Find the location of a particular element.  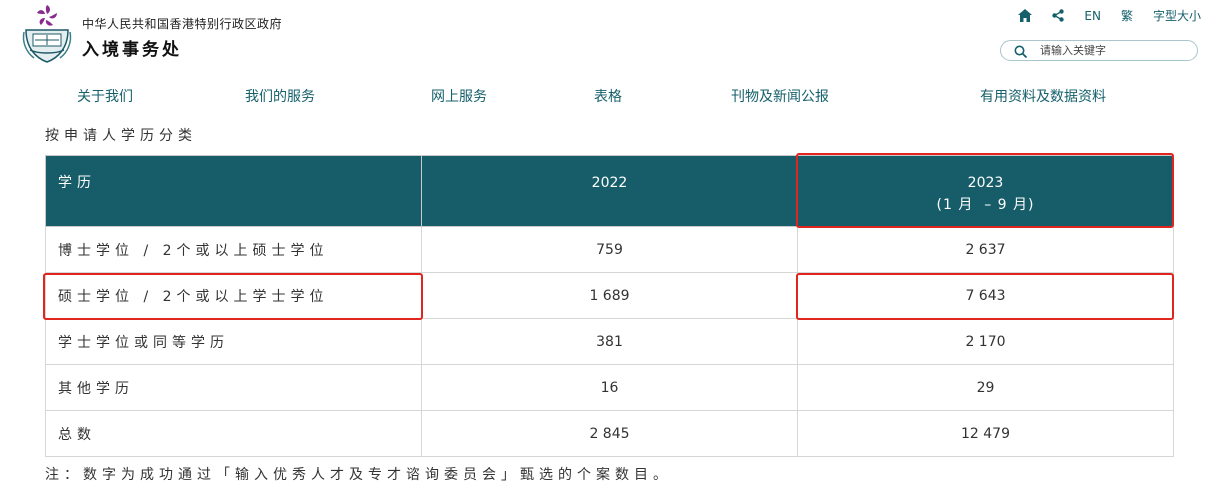

header-education: 学历 is located at coordinates (233, 191).